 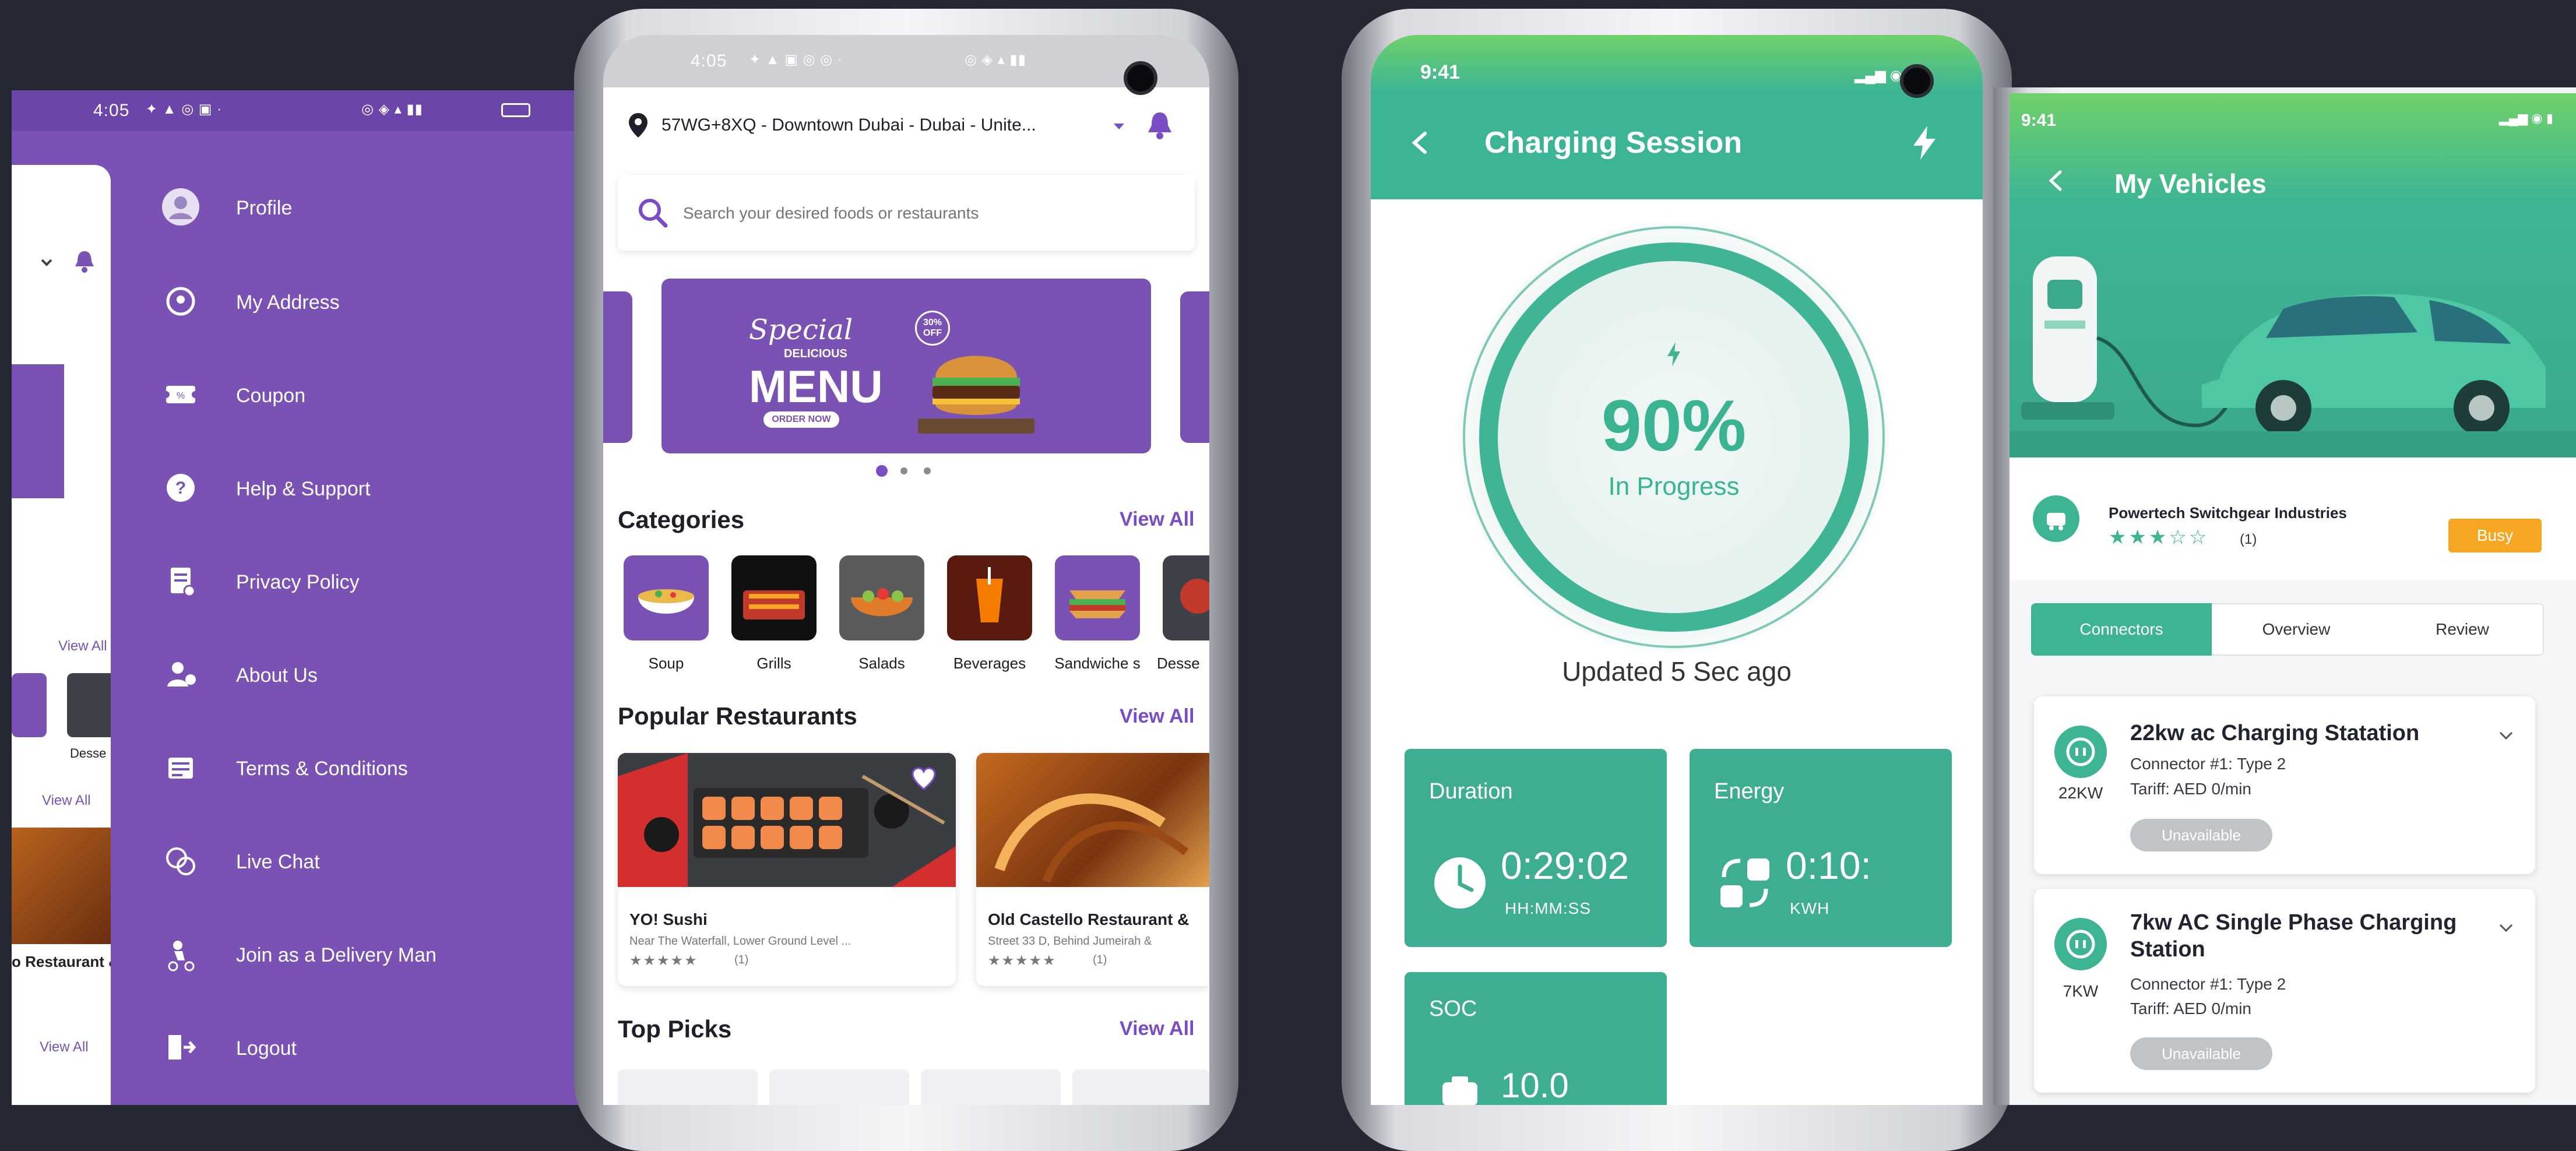 I want to click on carousel-dot-active, so click(x=882, y=471).